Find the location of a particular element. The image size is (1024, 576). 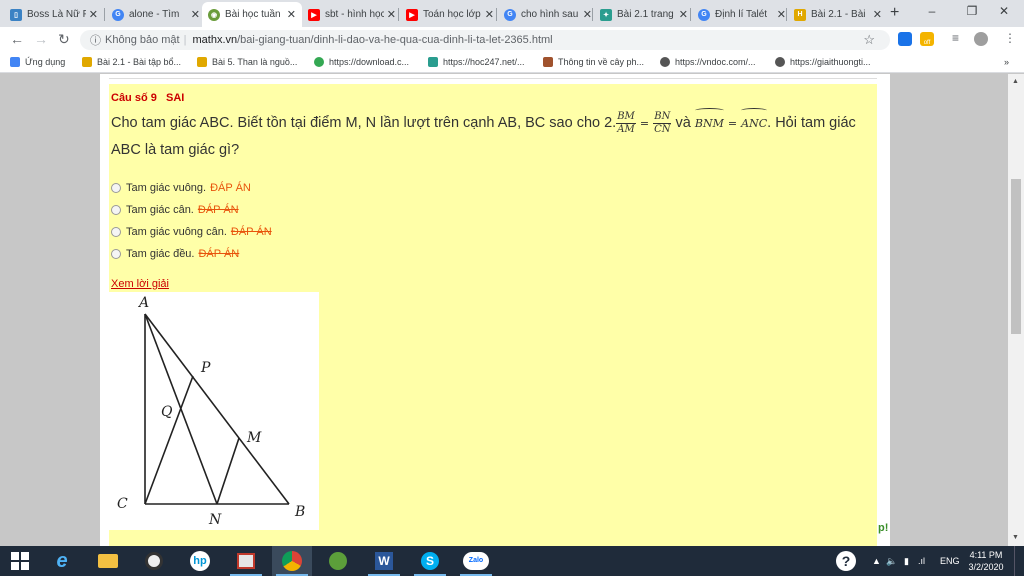

tab-google-alone: G alone - Tìm ✕ is located at coordinates (156, 14).